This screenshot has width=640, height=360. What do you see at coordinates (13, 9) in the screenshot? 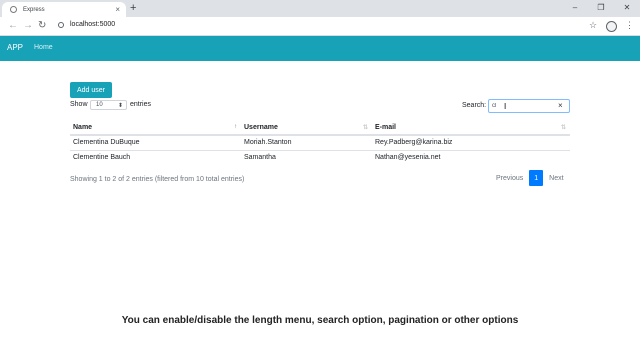
I see `globe-icon` at bounding box center [13, 9].